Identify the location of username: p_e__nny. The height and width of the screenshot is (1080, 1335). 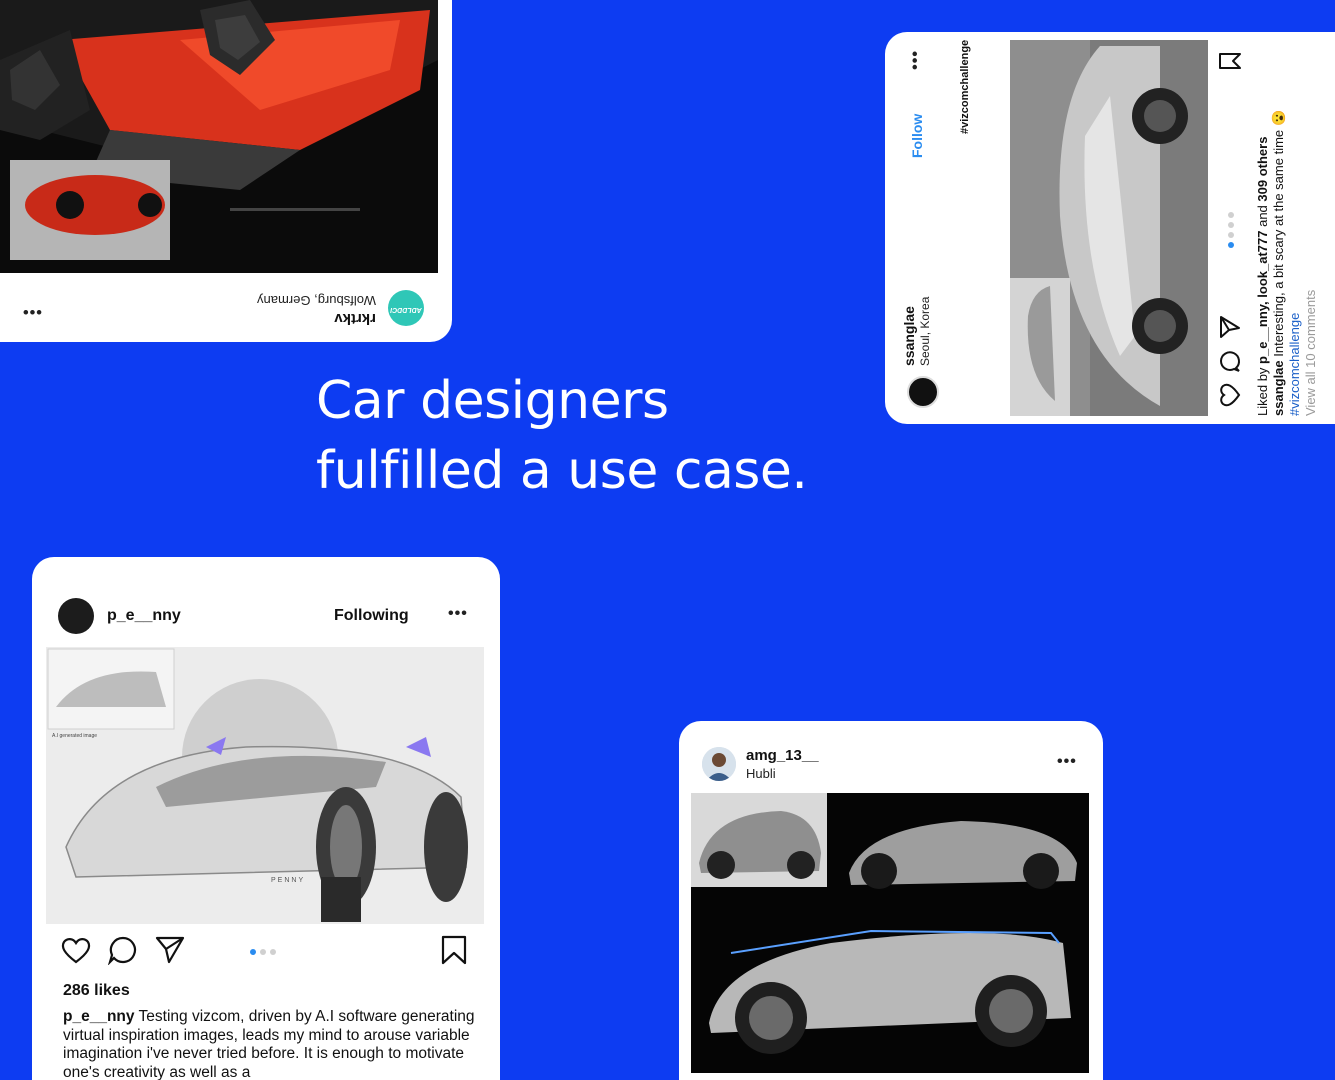
(144, 616).